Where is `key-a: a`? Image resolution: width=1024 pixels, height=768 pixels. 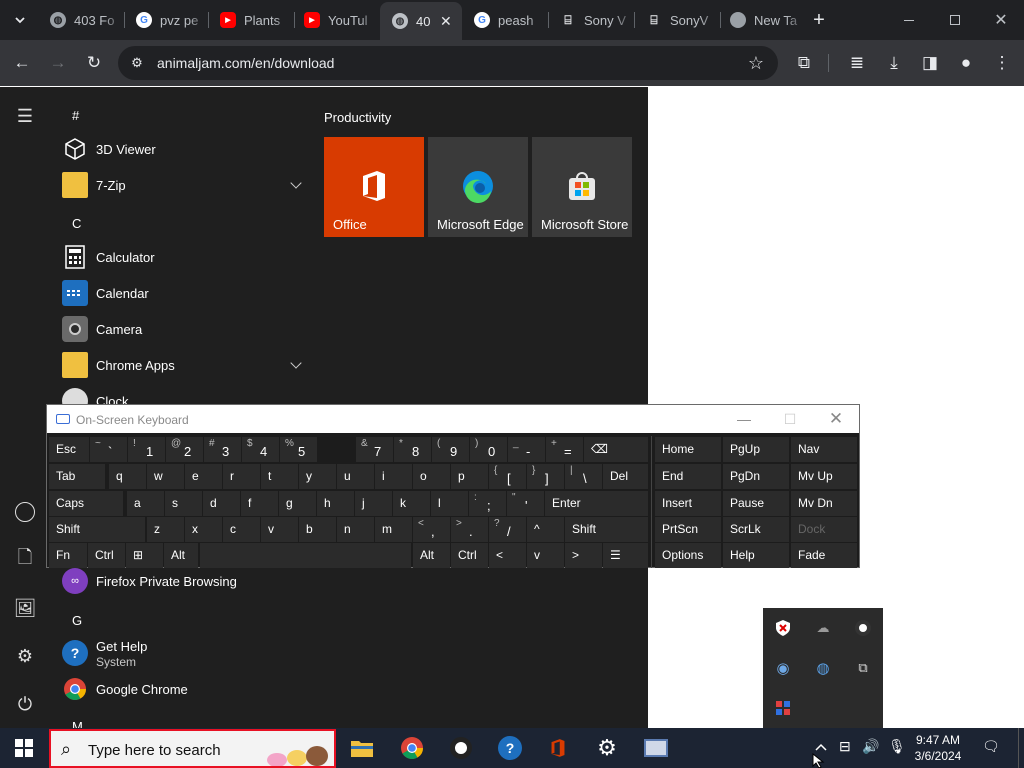
key-a: a is located at coordinates (145, 503).